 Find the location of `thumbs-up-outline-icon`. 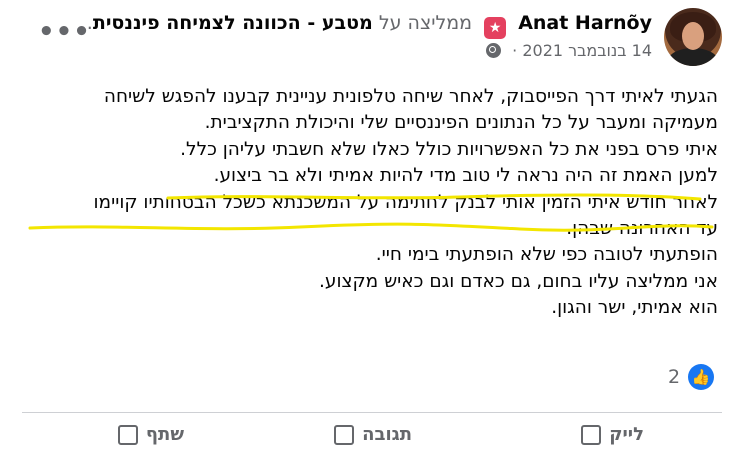

thumbs-up-outline-icon is located at coordinates (591, 434).